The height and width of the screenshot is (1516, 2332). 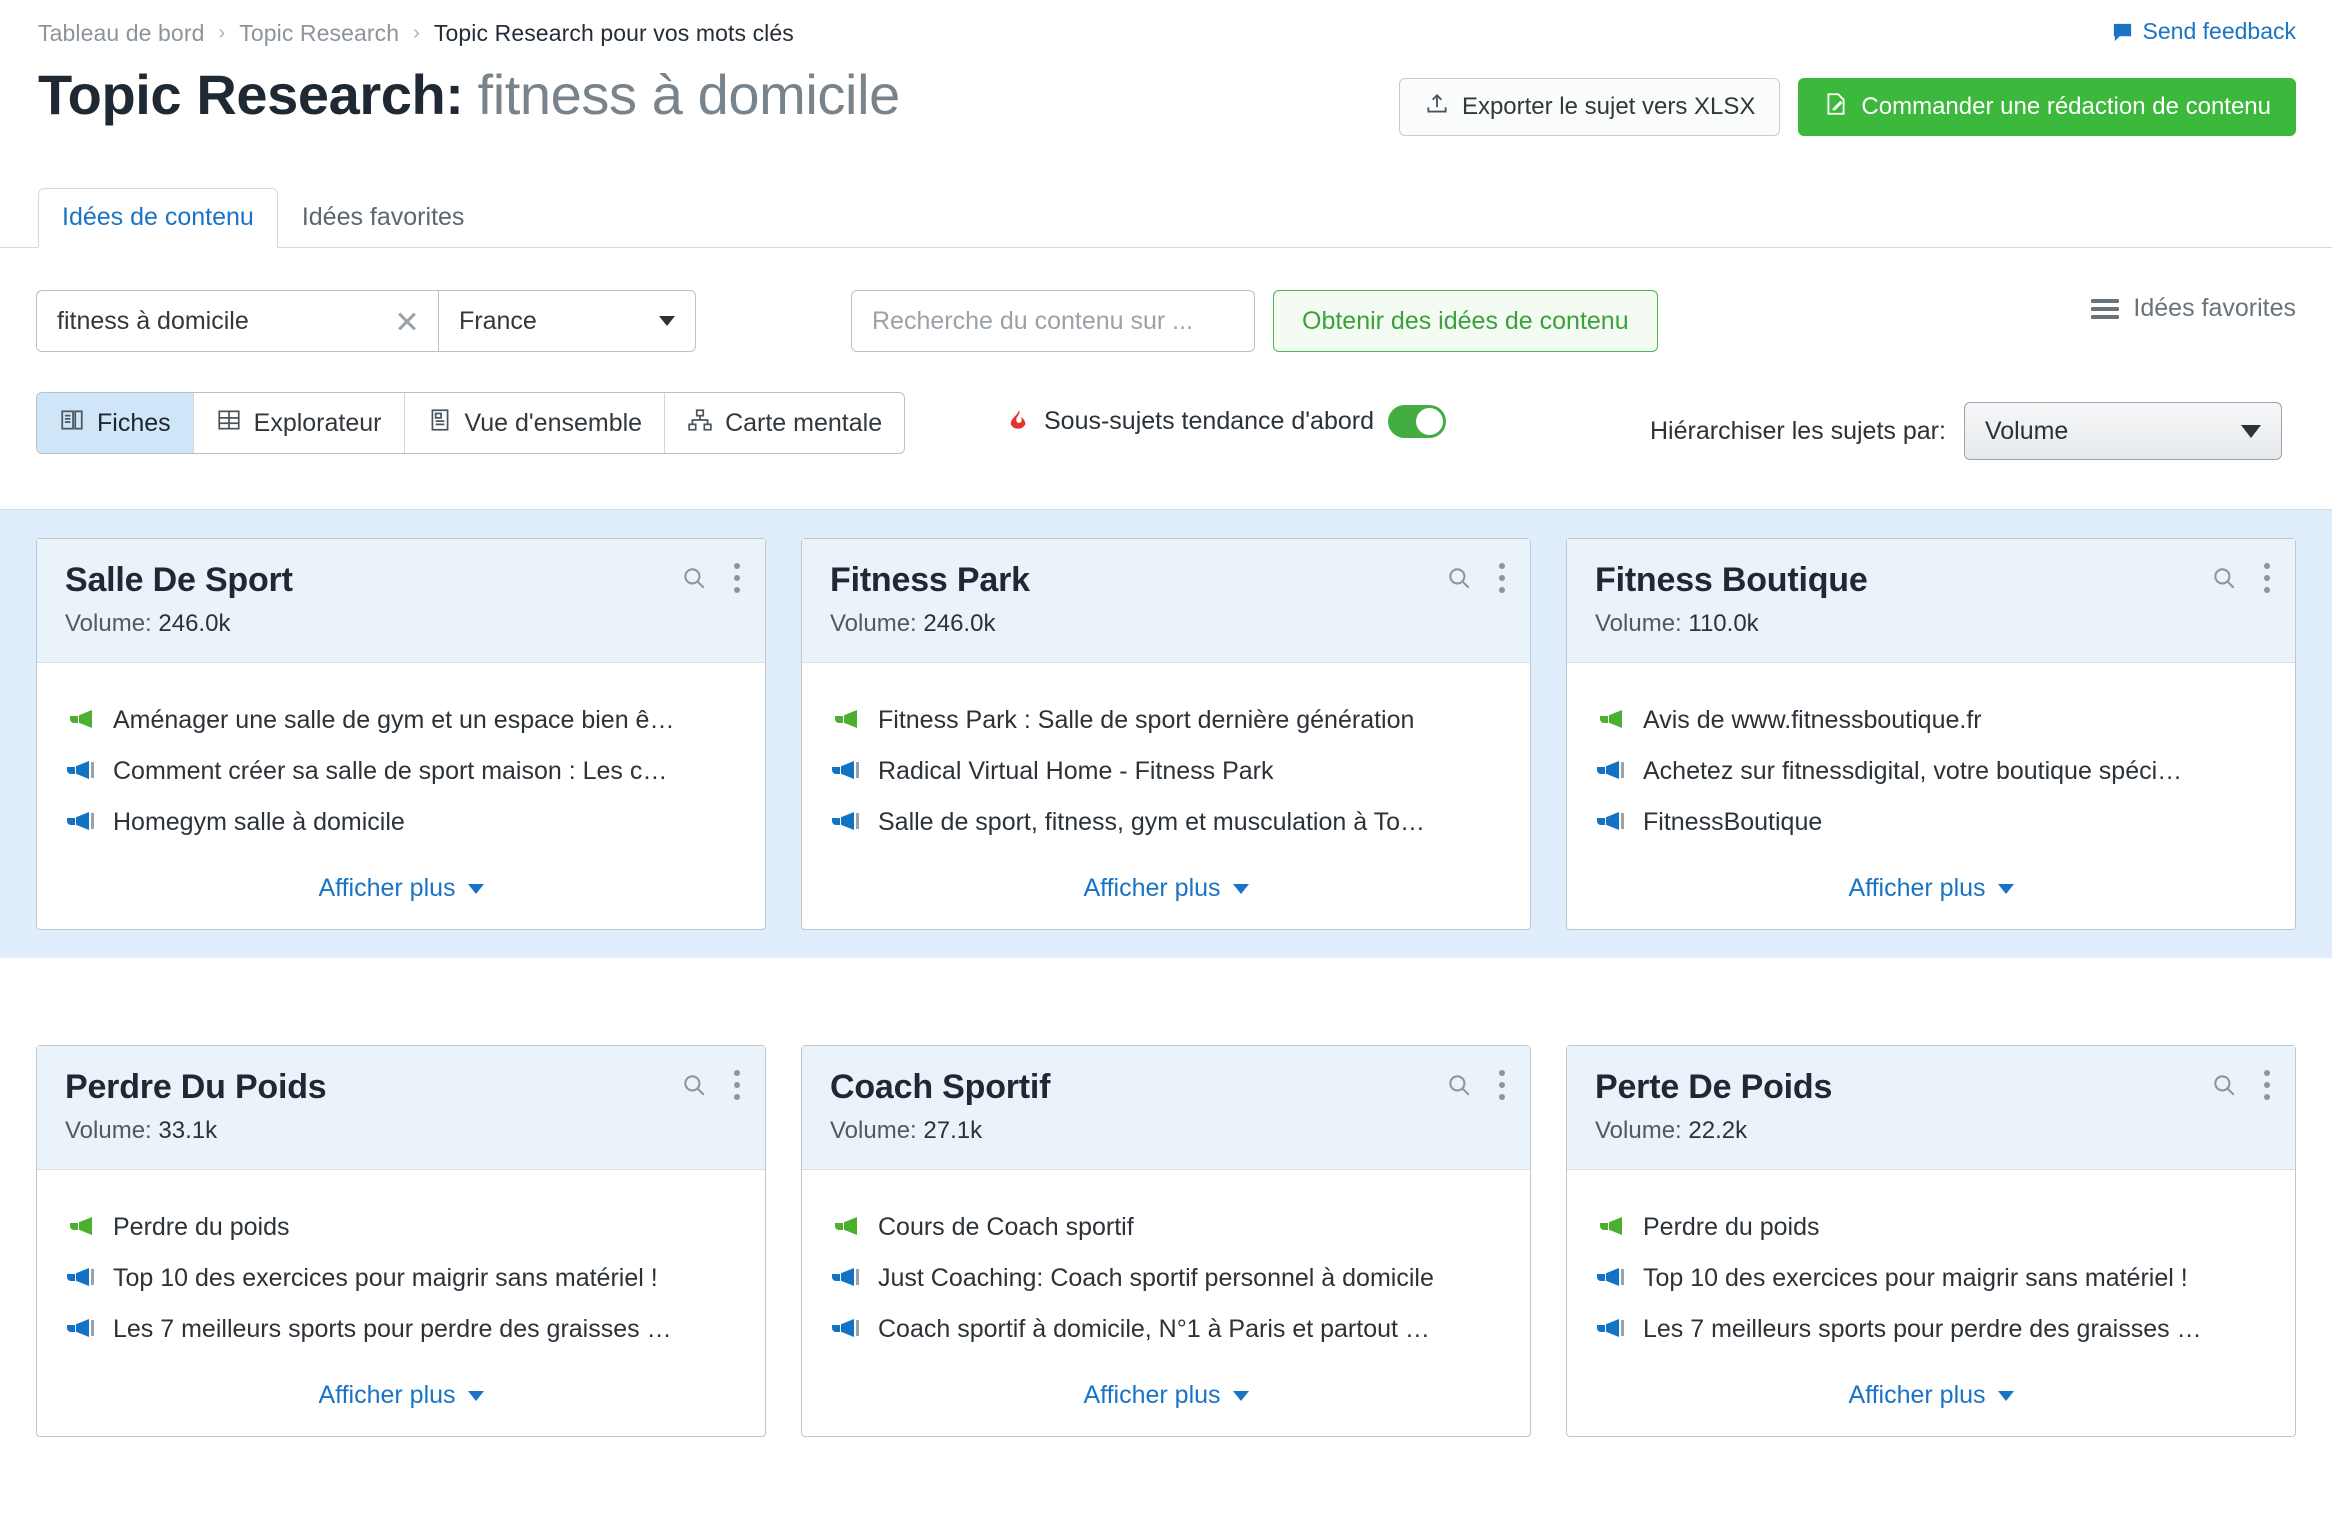 What do you see at coordinates (1812, 720) in the screenshot?
I see `idea-text: Avis de www.fitnessboutique.fr` at bounding box center [1812, 720].